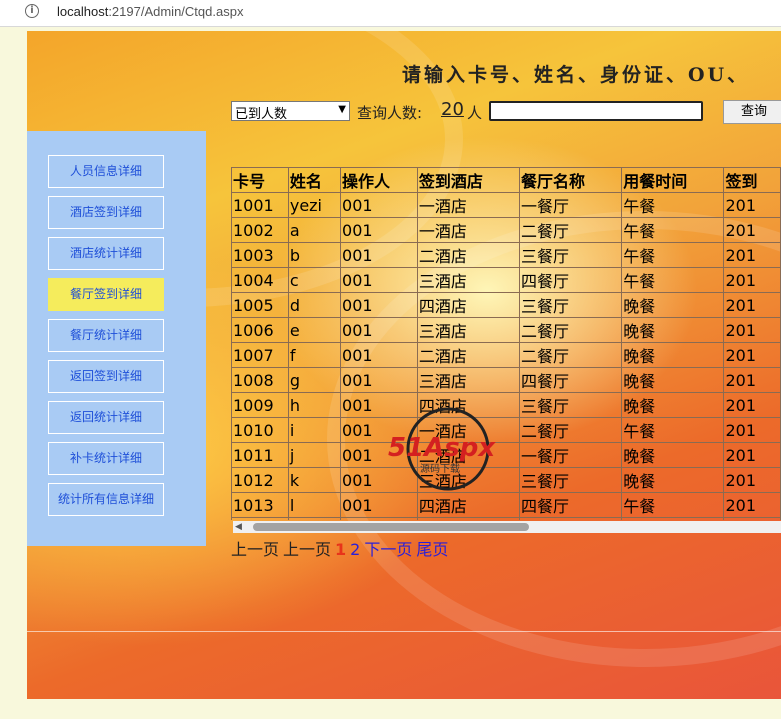 The height and width of the screenshot is (719, 781). I want to click on table-row: 1005 d 001 四酒店 三餐厅 晚餐 201, so click(506, 305).